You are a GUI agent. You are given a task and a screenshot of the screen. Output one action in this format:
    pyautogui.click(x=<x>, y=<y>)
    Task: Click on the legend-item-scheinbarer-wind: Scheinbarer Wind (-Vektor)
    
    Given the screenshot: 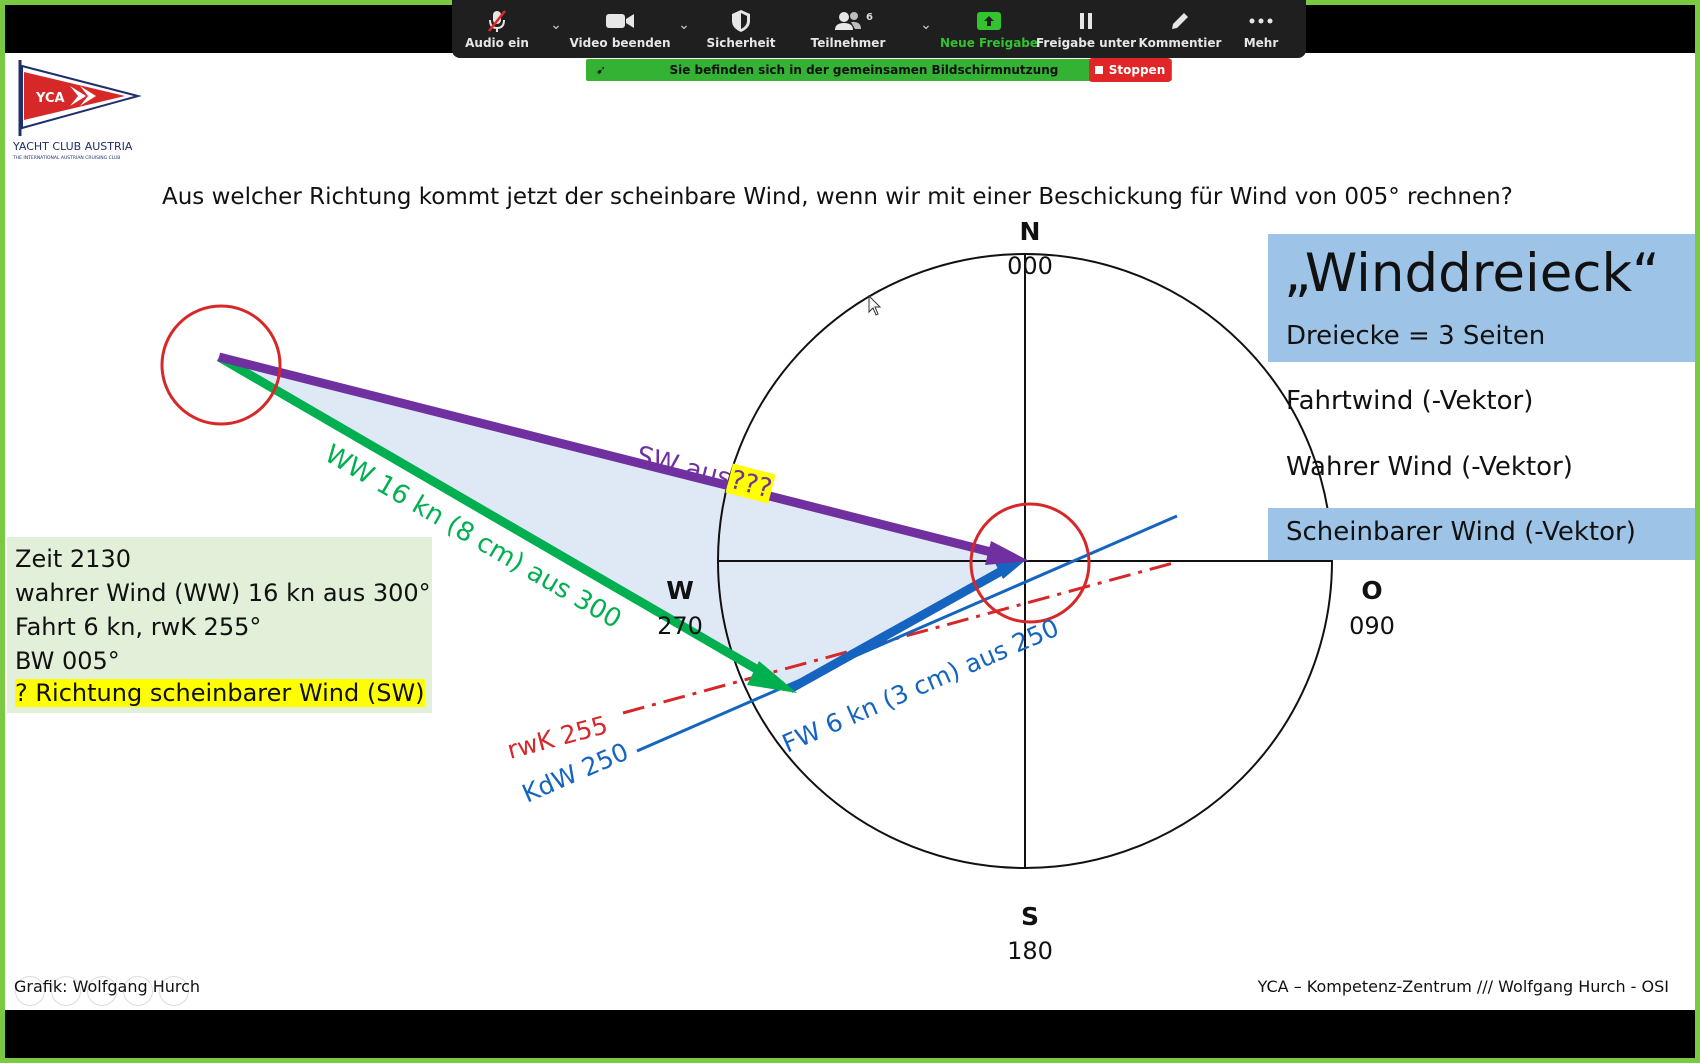 What is the action you would take?
    pyautogui.click(x=1461, y=532)
    